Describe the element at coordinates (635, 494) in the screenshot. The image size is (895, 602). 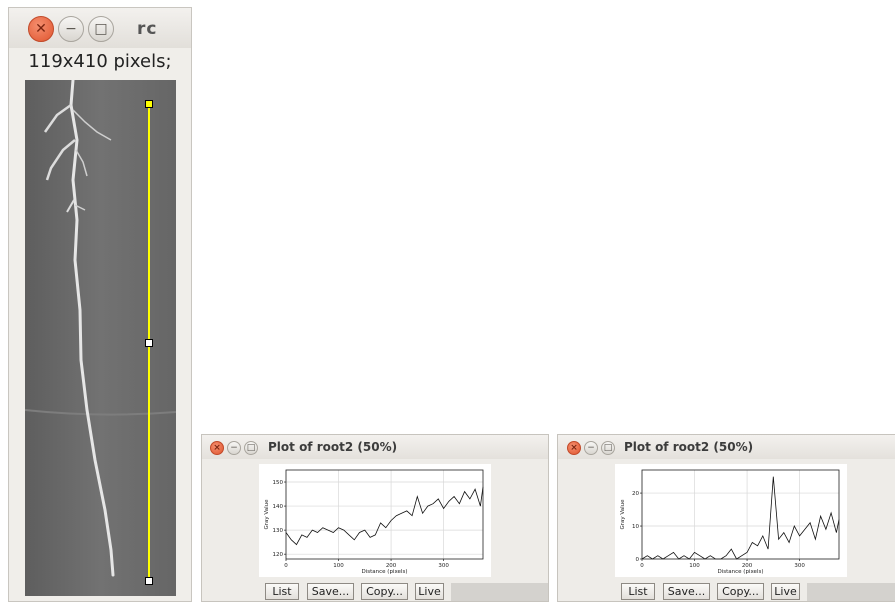
I see `y-tick-label: 20` at that location.